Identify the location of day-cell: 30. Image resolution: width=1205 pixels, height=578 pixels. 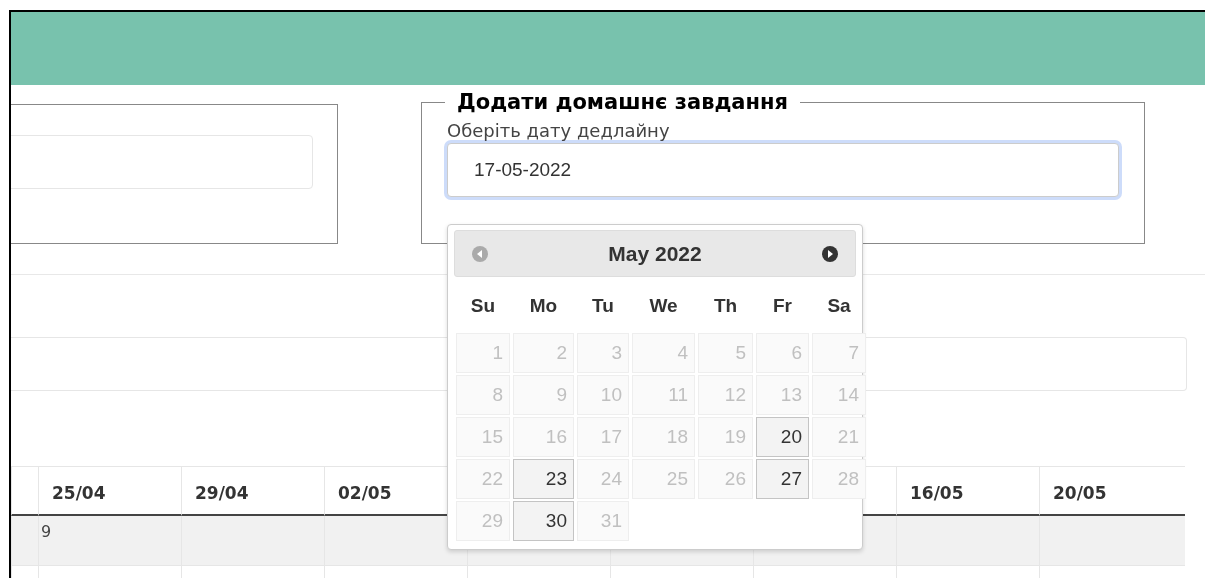
(543, 521).